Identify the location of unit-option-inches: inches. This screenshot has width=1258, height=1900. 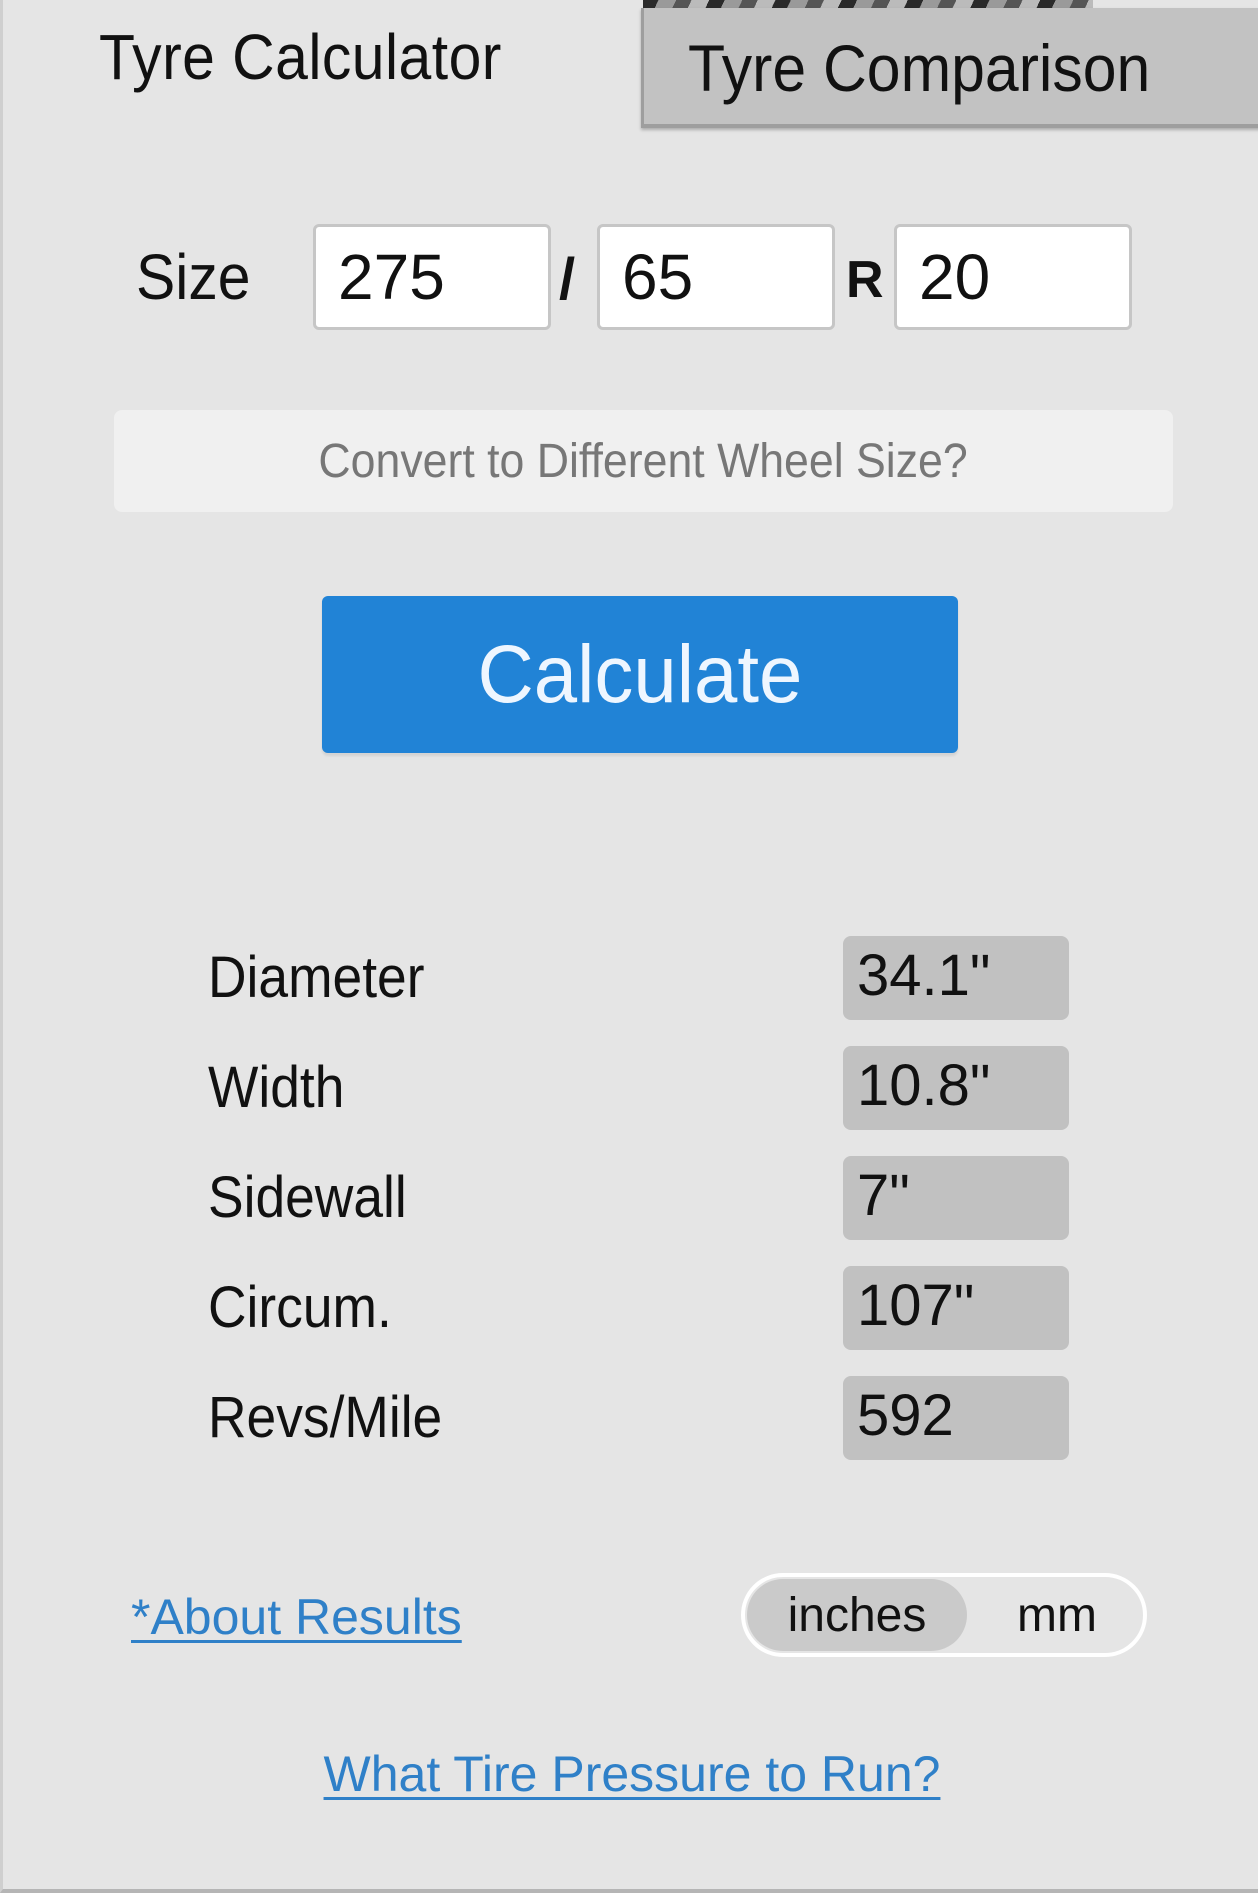
(857, 1615).